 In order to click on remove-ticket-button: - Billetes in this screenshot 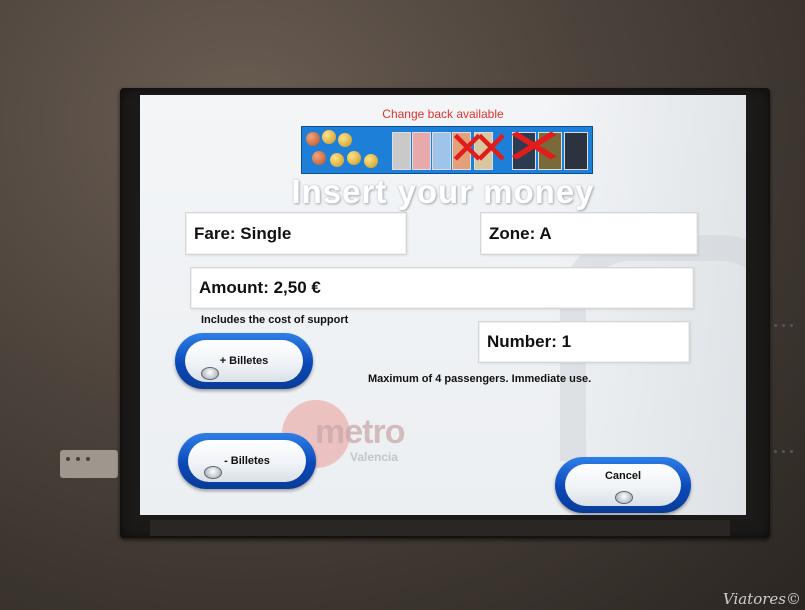, I will do `click(247, 461)`.